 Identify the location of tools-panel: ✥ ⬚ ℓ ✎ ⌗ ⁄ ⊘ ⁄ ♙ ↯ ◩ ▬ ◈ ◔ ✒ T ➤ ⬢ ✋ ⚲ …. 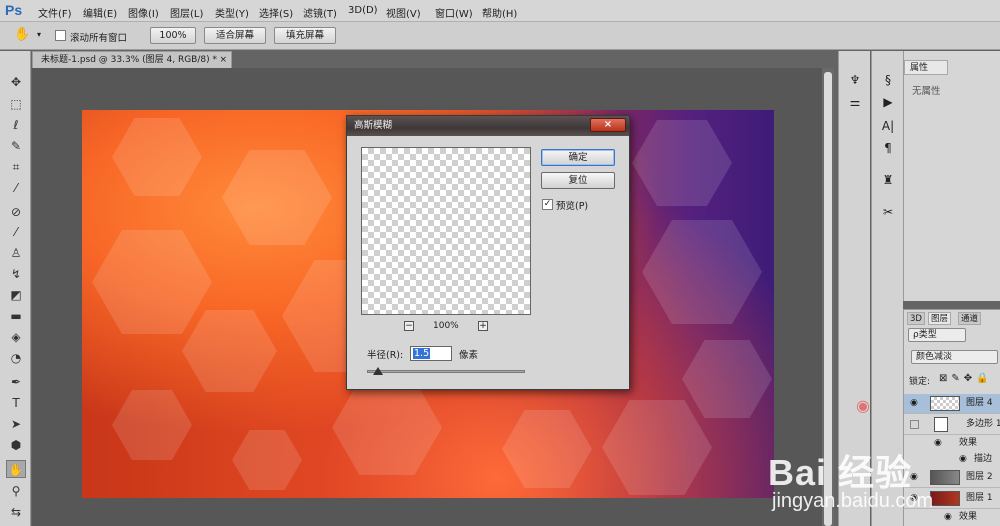
(15, 288).